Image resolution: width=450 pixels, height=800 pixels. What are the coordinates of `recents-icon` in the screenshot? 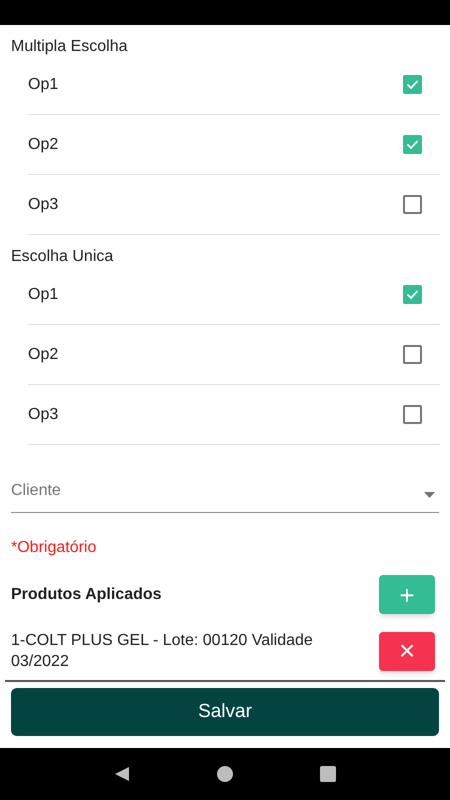 It's located at (328, 774).